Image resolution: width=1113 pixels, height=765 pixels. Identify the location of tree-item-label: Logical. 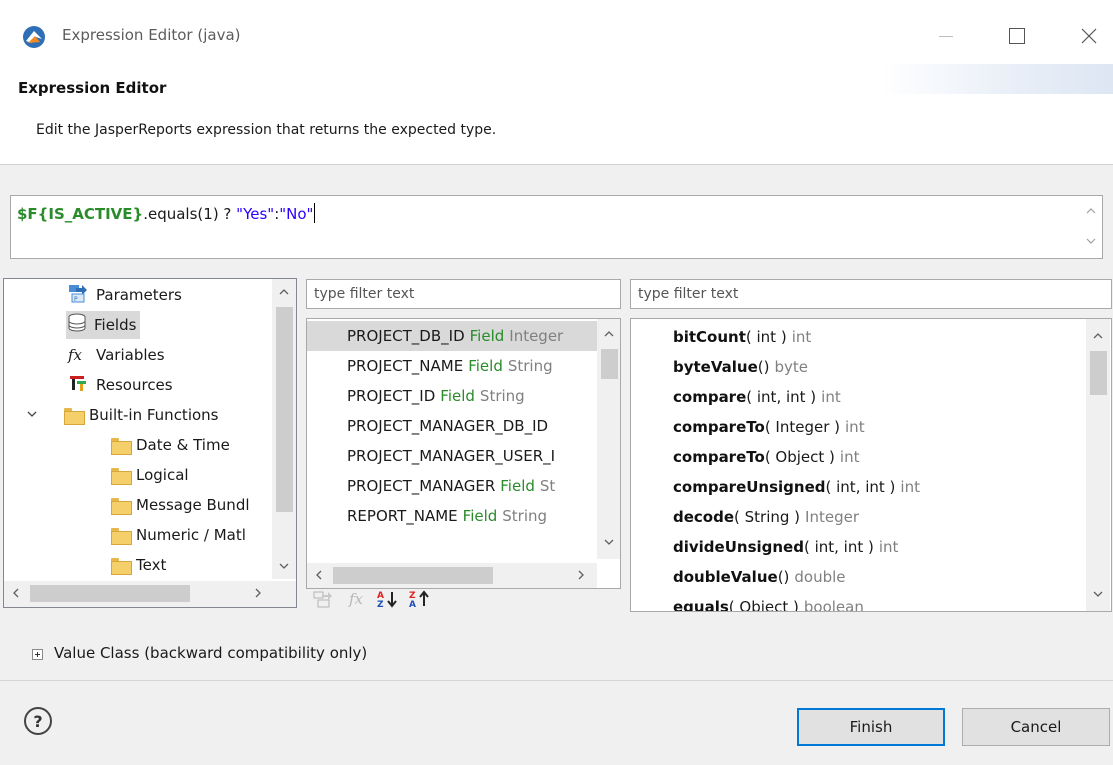
(162, 475).